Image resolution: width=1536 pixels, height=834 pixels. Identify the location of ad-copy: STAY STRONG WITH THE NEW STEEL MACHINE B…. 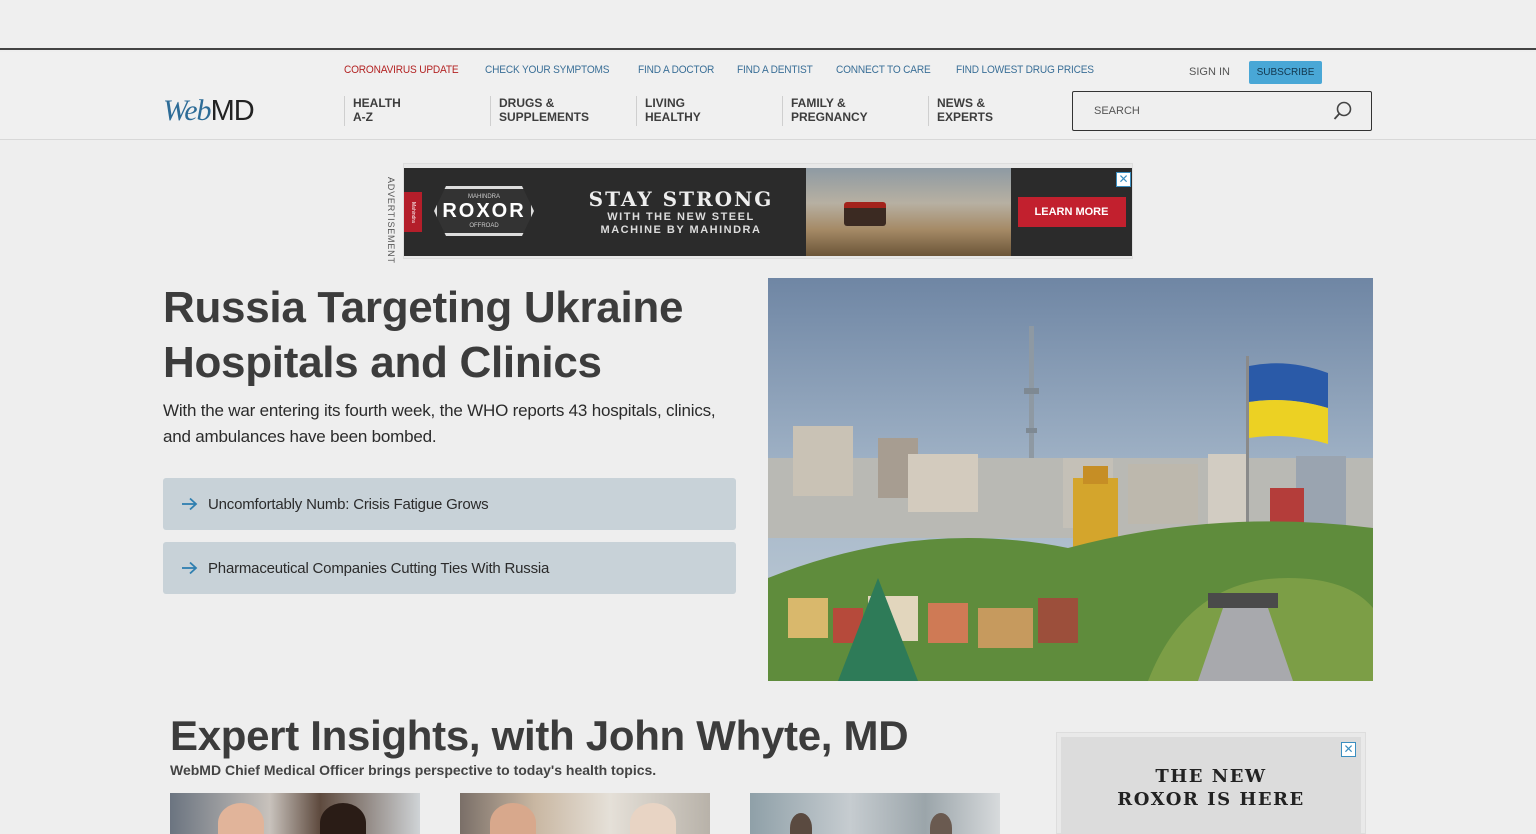
(681, 212).